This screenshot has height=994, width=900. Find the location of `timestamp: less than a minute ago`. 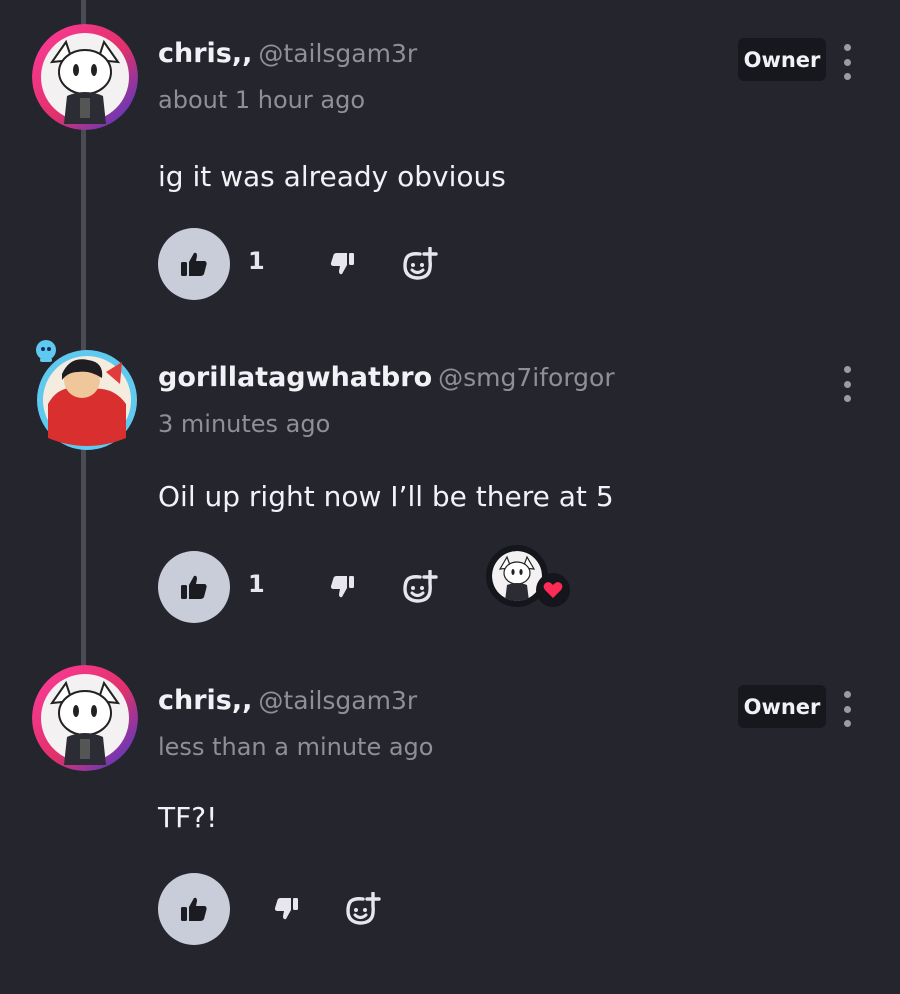

timestamp: less than a minute ago is located at coordinates (296, 747).